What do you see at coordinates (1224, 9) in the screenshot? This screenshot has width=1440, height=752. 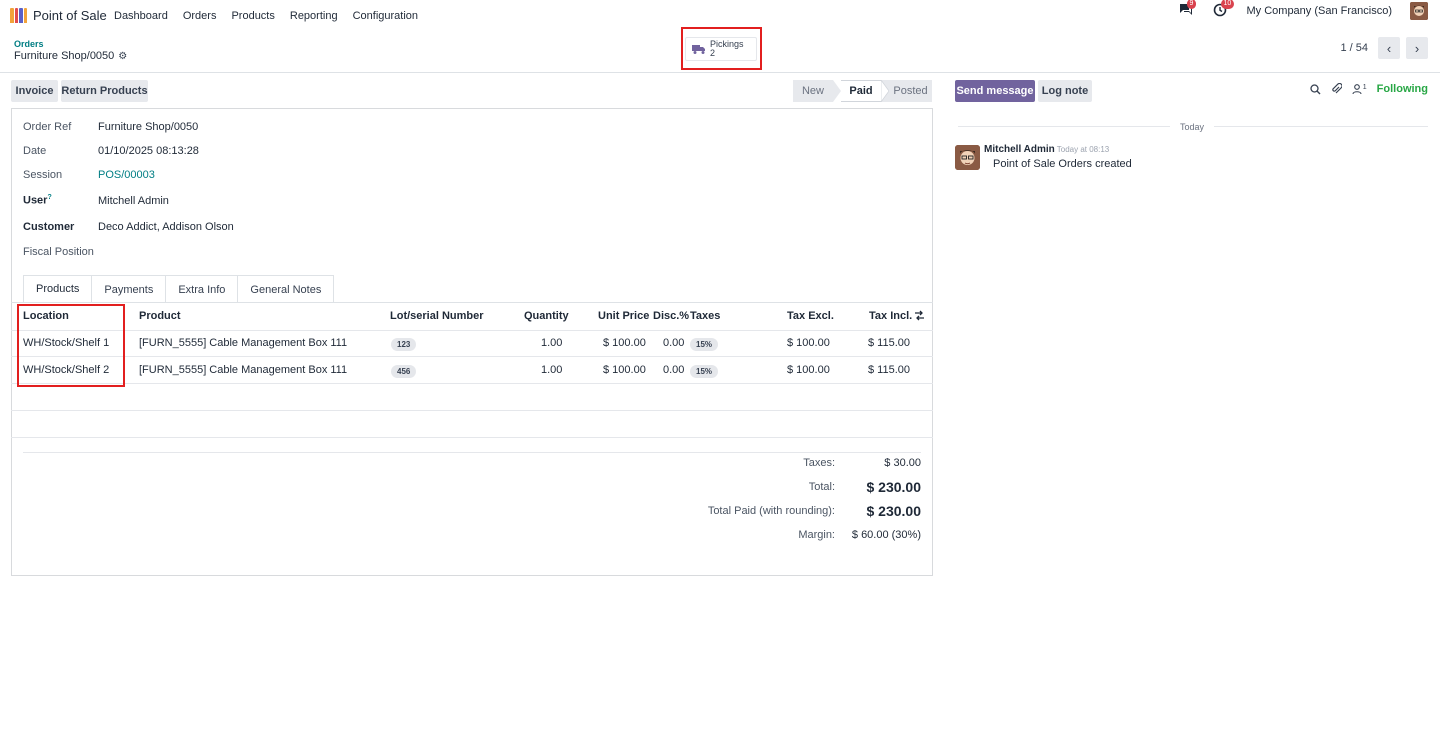 I see `activity-menu: 10` at bounding box center [1224, 9].